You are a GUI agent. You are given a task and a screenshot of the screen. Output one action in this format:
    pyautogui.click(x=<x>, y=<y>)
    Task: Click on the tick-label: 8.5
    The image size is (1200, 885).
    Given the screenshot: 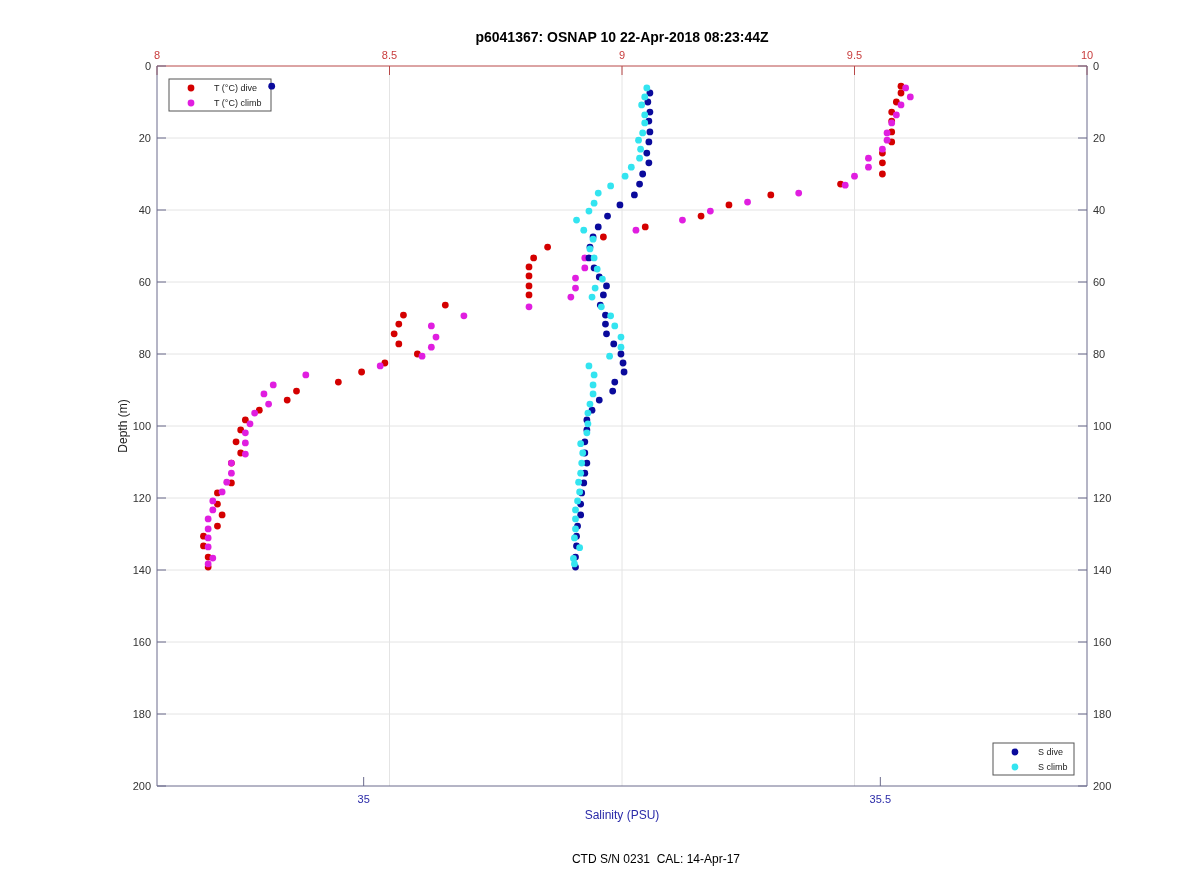 What is the action you would take?
    pyautogui.click(x=389, y=55)
    